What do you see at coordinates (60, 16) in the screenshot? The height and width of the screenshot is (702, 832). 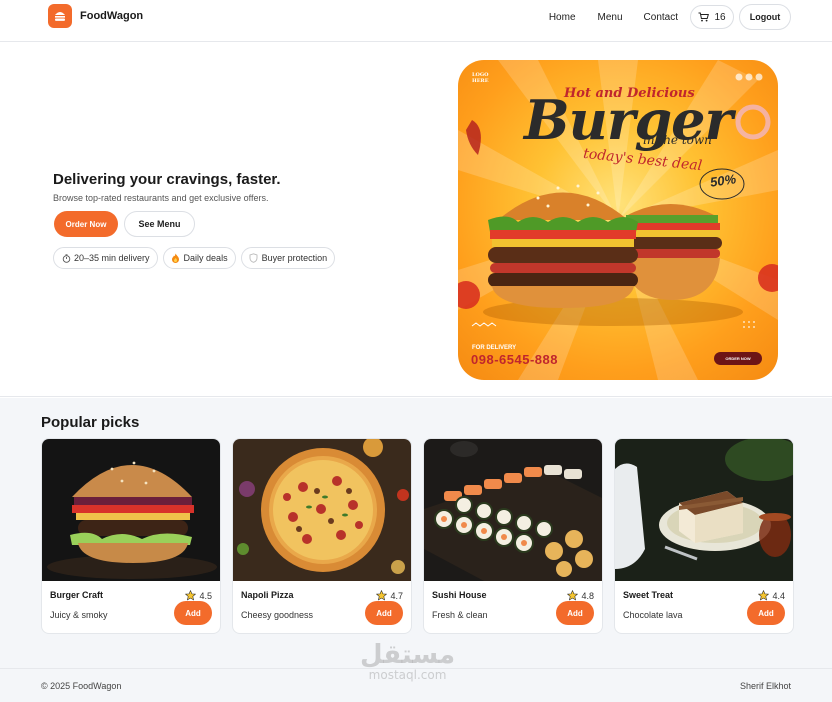 I see `burger-logo-icon` at bounding box center [60, 16].